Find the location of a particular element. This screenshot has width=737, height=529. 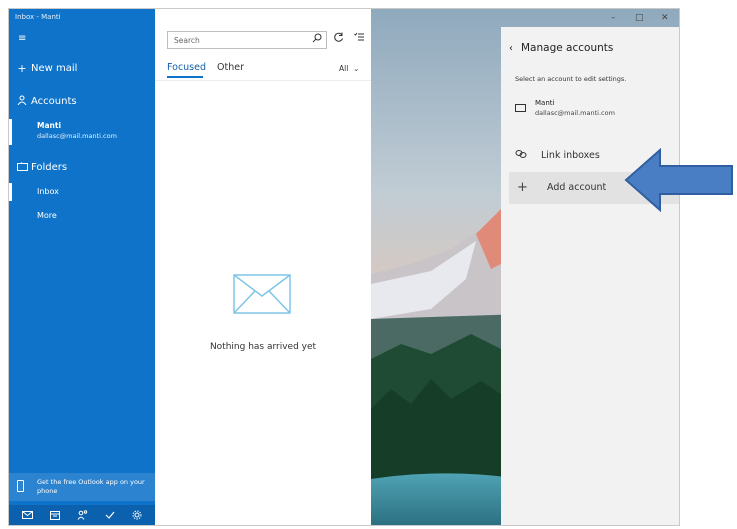

back-chevron-icon: ‹ is located at coordinates (511, 48).